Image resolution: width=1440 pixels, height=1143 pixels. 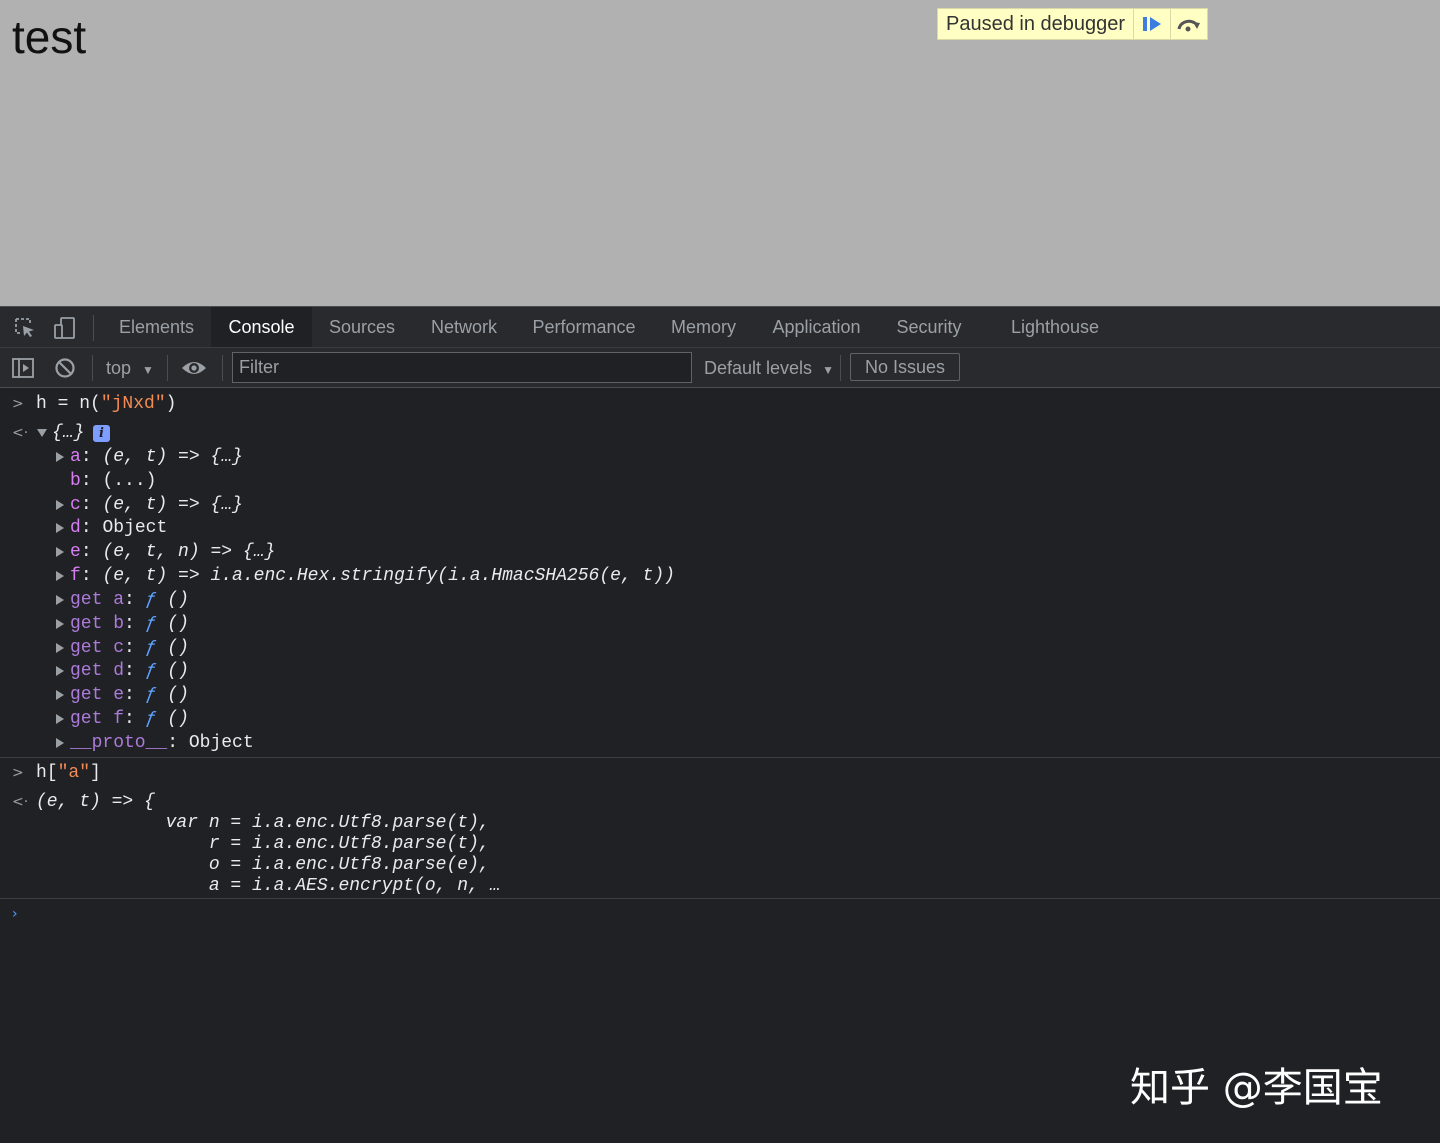 I want to click on context-selector: top ▼, so click(x=130, y=369).